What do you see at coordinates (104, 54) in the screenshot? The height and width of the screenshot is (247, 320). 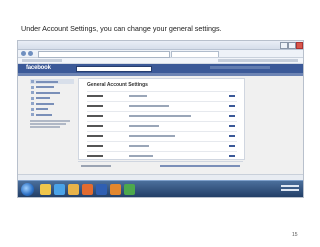 I see `address-bar` at bounding box center [104, 54].